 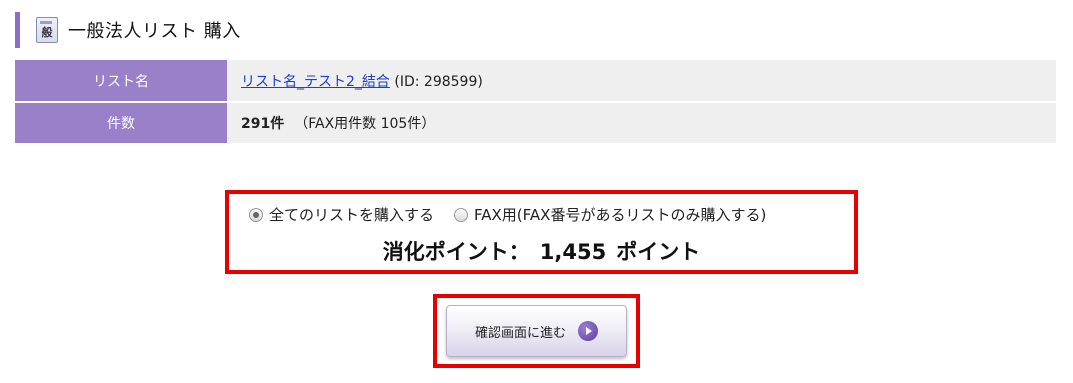 I want to click on option-fax-radio: FAX用(FAX番号があるリストのみ購入する), so click(x=610, y=214).